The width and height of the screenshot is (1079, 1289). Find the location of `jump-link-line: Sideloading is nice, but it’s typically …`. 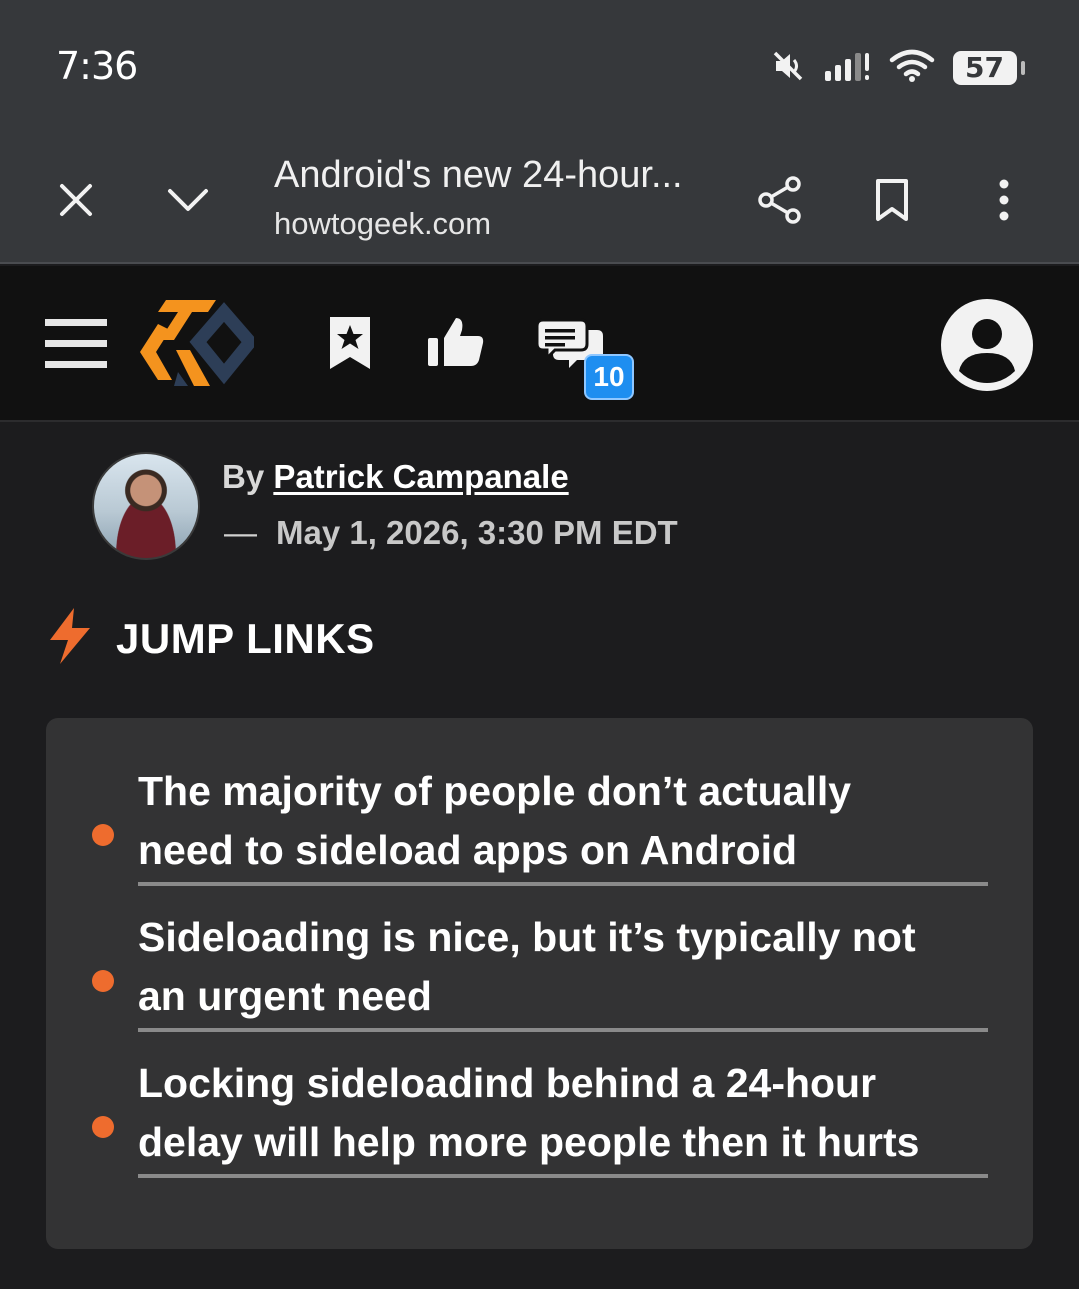

jump-link-line: Sideloading is nice, but it’s typically … is located at coordinates (527, 937).